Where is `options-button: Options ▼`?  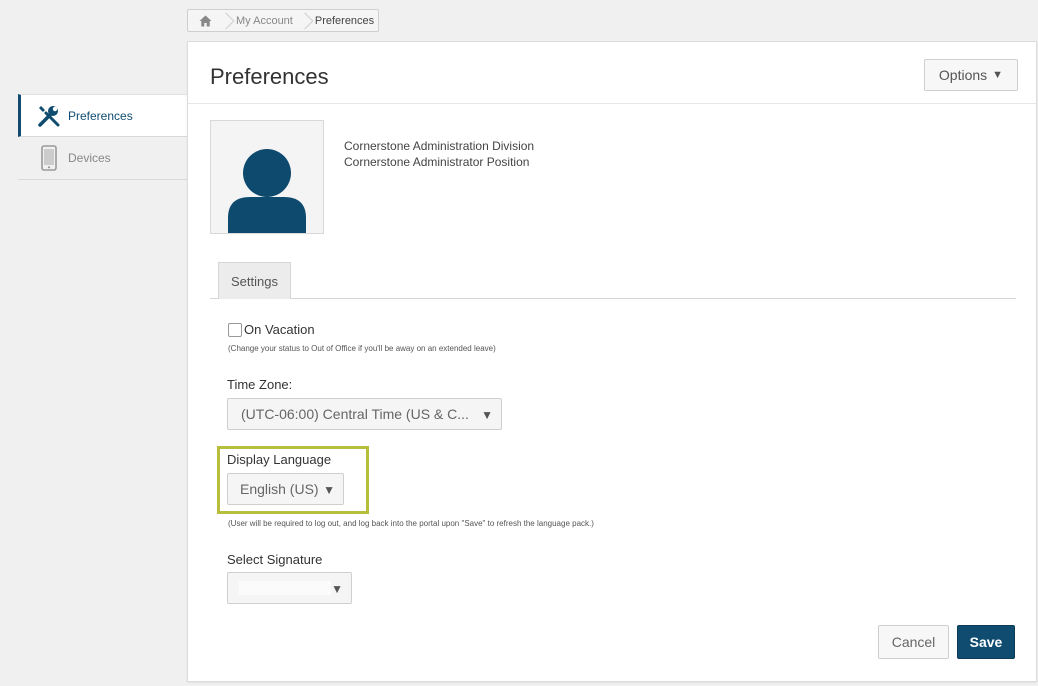
options-button: Options ▼ is located at coordinates (971, 75).